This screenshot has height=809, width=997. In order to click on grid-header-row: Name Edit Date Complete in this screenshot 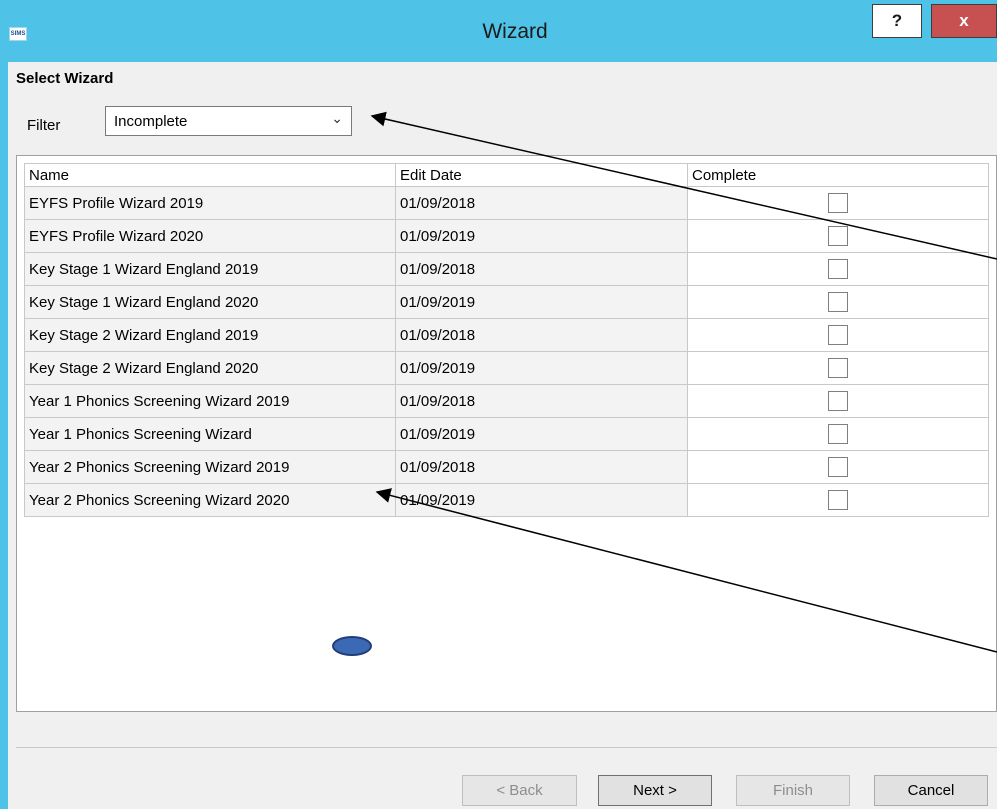, I will do `click(506, 175)`.